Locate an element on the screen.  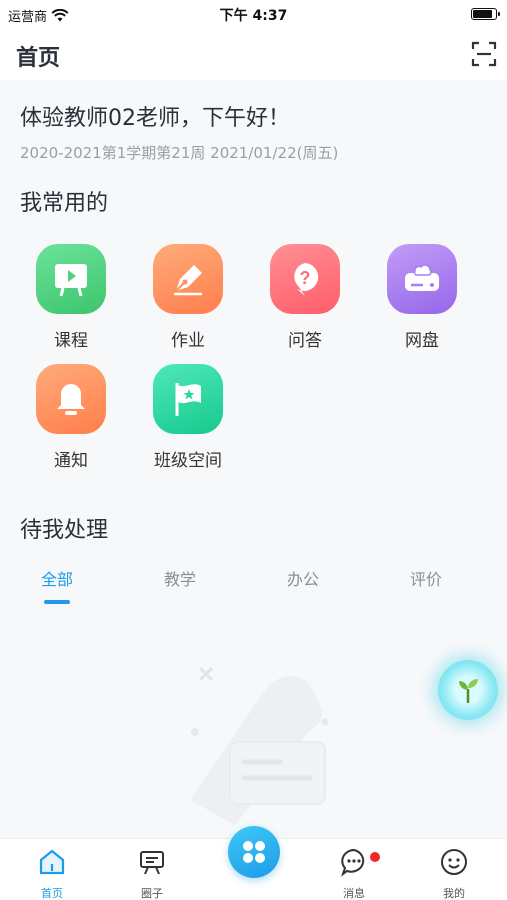
message-unread-badge is located at coordinates (375, 857).